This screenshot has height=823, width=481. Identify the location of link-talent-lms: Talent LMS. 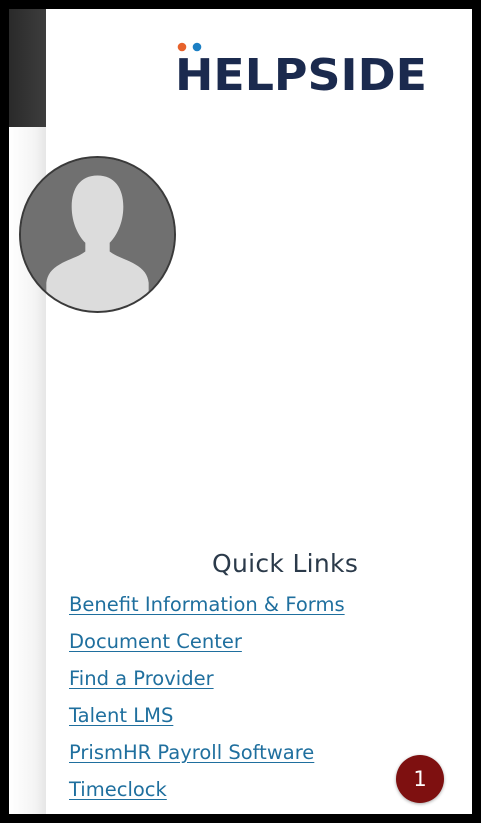
(121, 715).